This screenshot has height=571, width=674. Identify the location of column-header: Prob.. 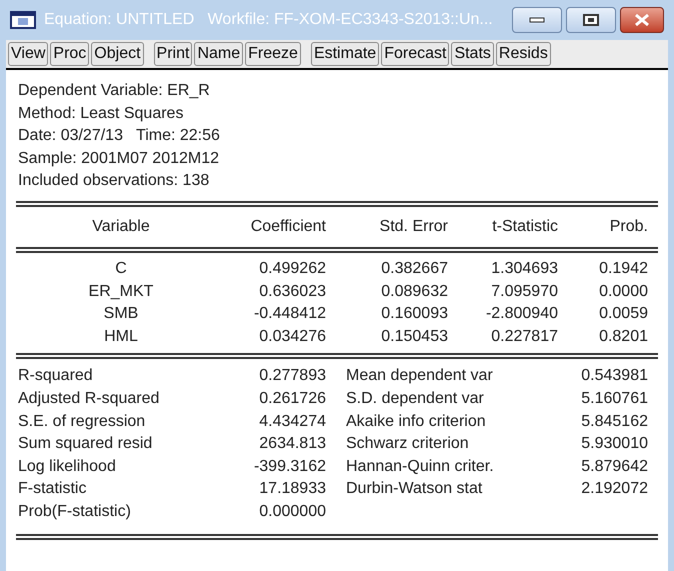
(629, 226).